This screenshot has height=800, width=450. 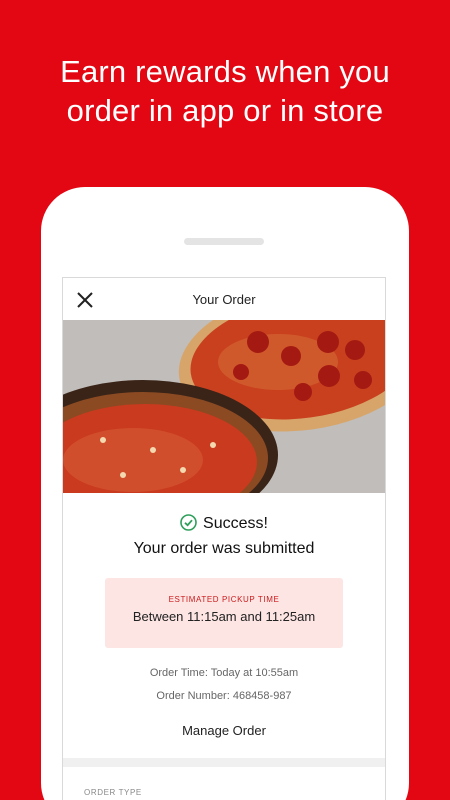 I want to click on order-time: Order Time: Today at 10:55am, so click(x=224, y=673).